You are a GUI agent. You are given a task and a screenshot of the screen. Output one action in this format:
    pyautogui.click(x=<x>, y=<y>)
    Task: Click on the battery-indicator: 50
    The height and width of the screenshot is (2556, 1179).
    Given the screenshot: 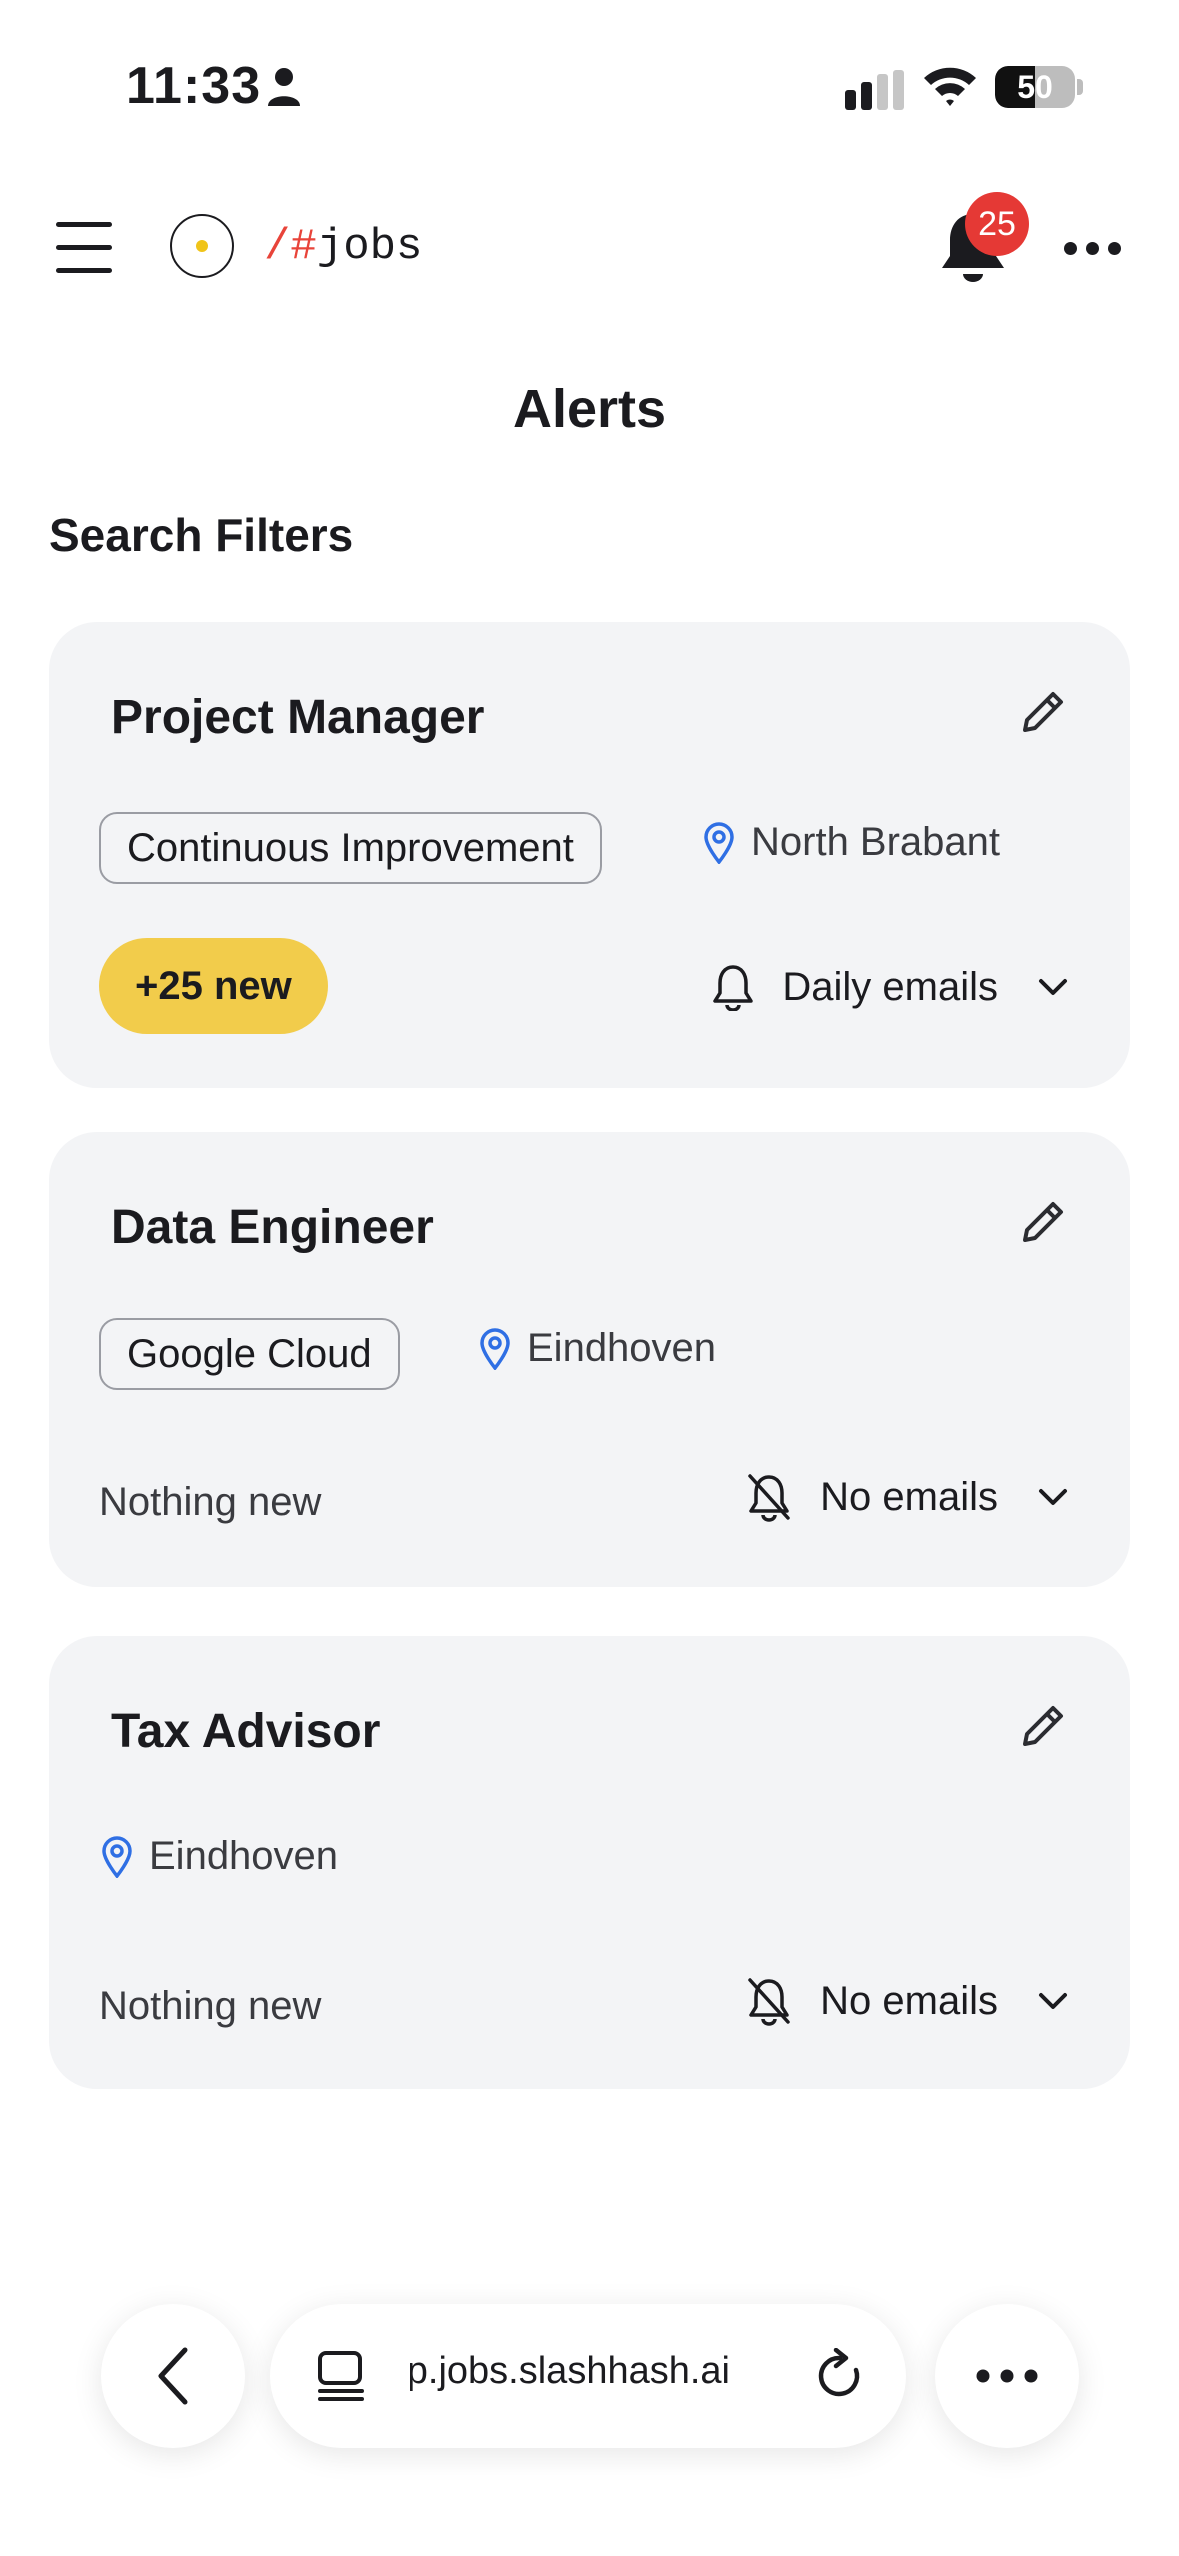 What is the action you would take?
    pyautogui.click(x=1035, y=87)
    